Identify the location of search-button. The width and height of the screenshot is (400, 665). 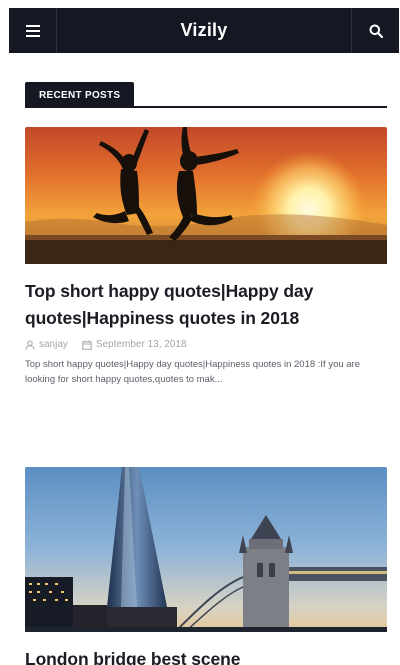
(375, 30).